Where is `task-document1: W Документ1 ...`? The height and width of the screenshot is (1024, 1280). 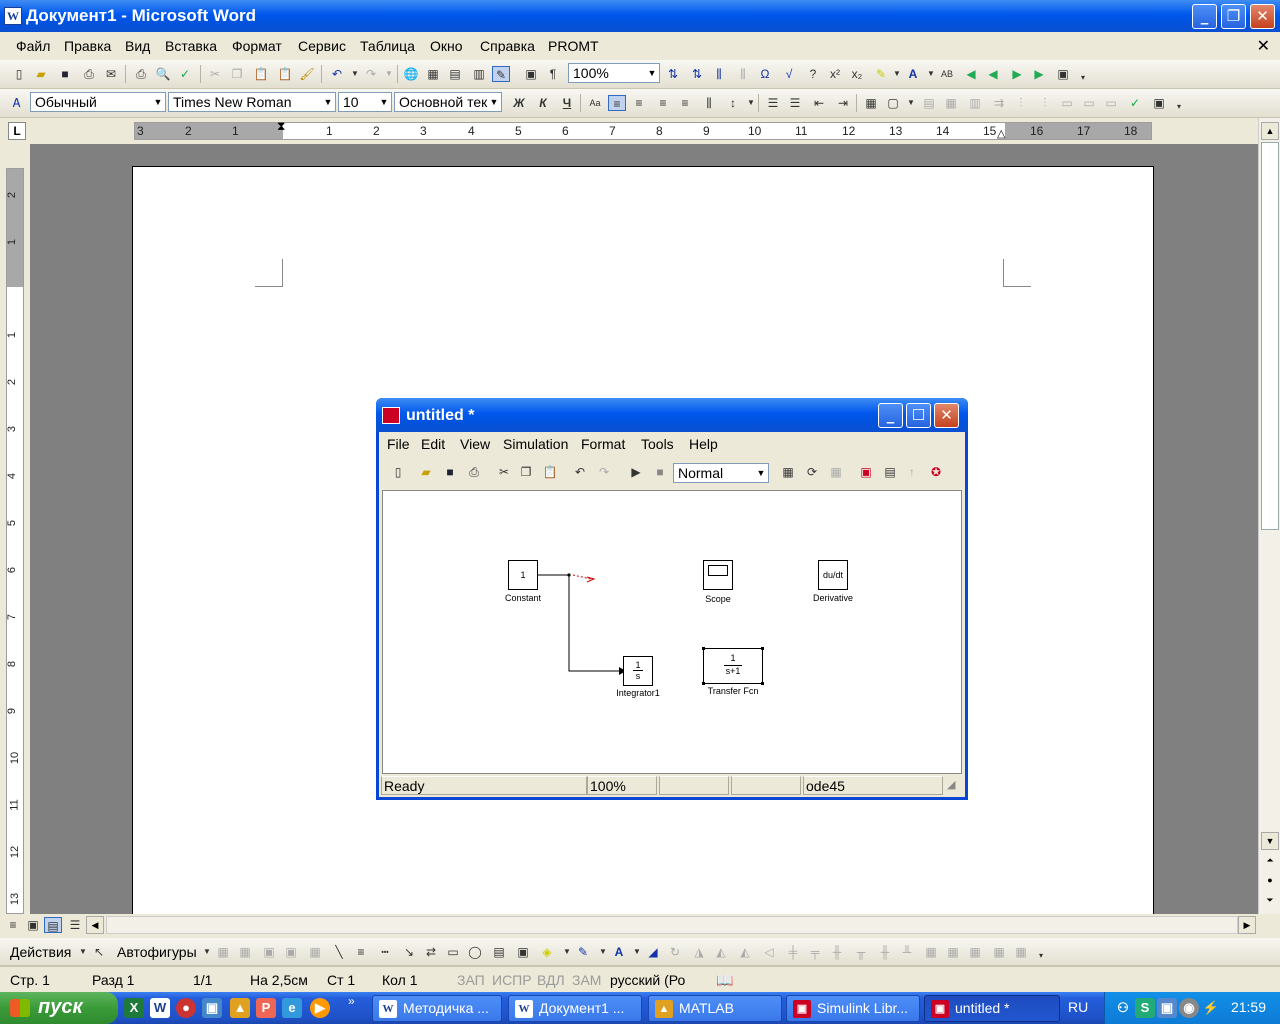 task-document1: W Документ1 ... is located at coordinates (575, 1008).